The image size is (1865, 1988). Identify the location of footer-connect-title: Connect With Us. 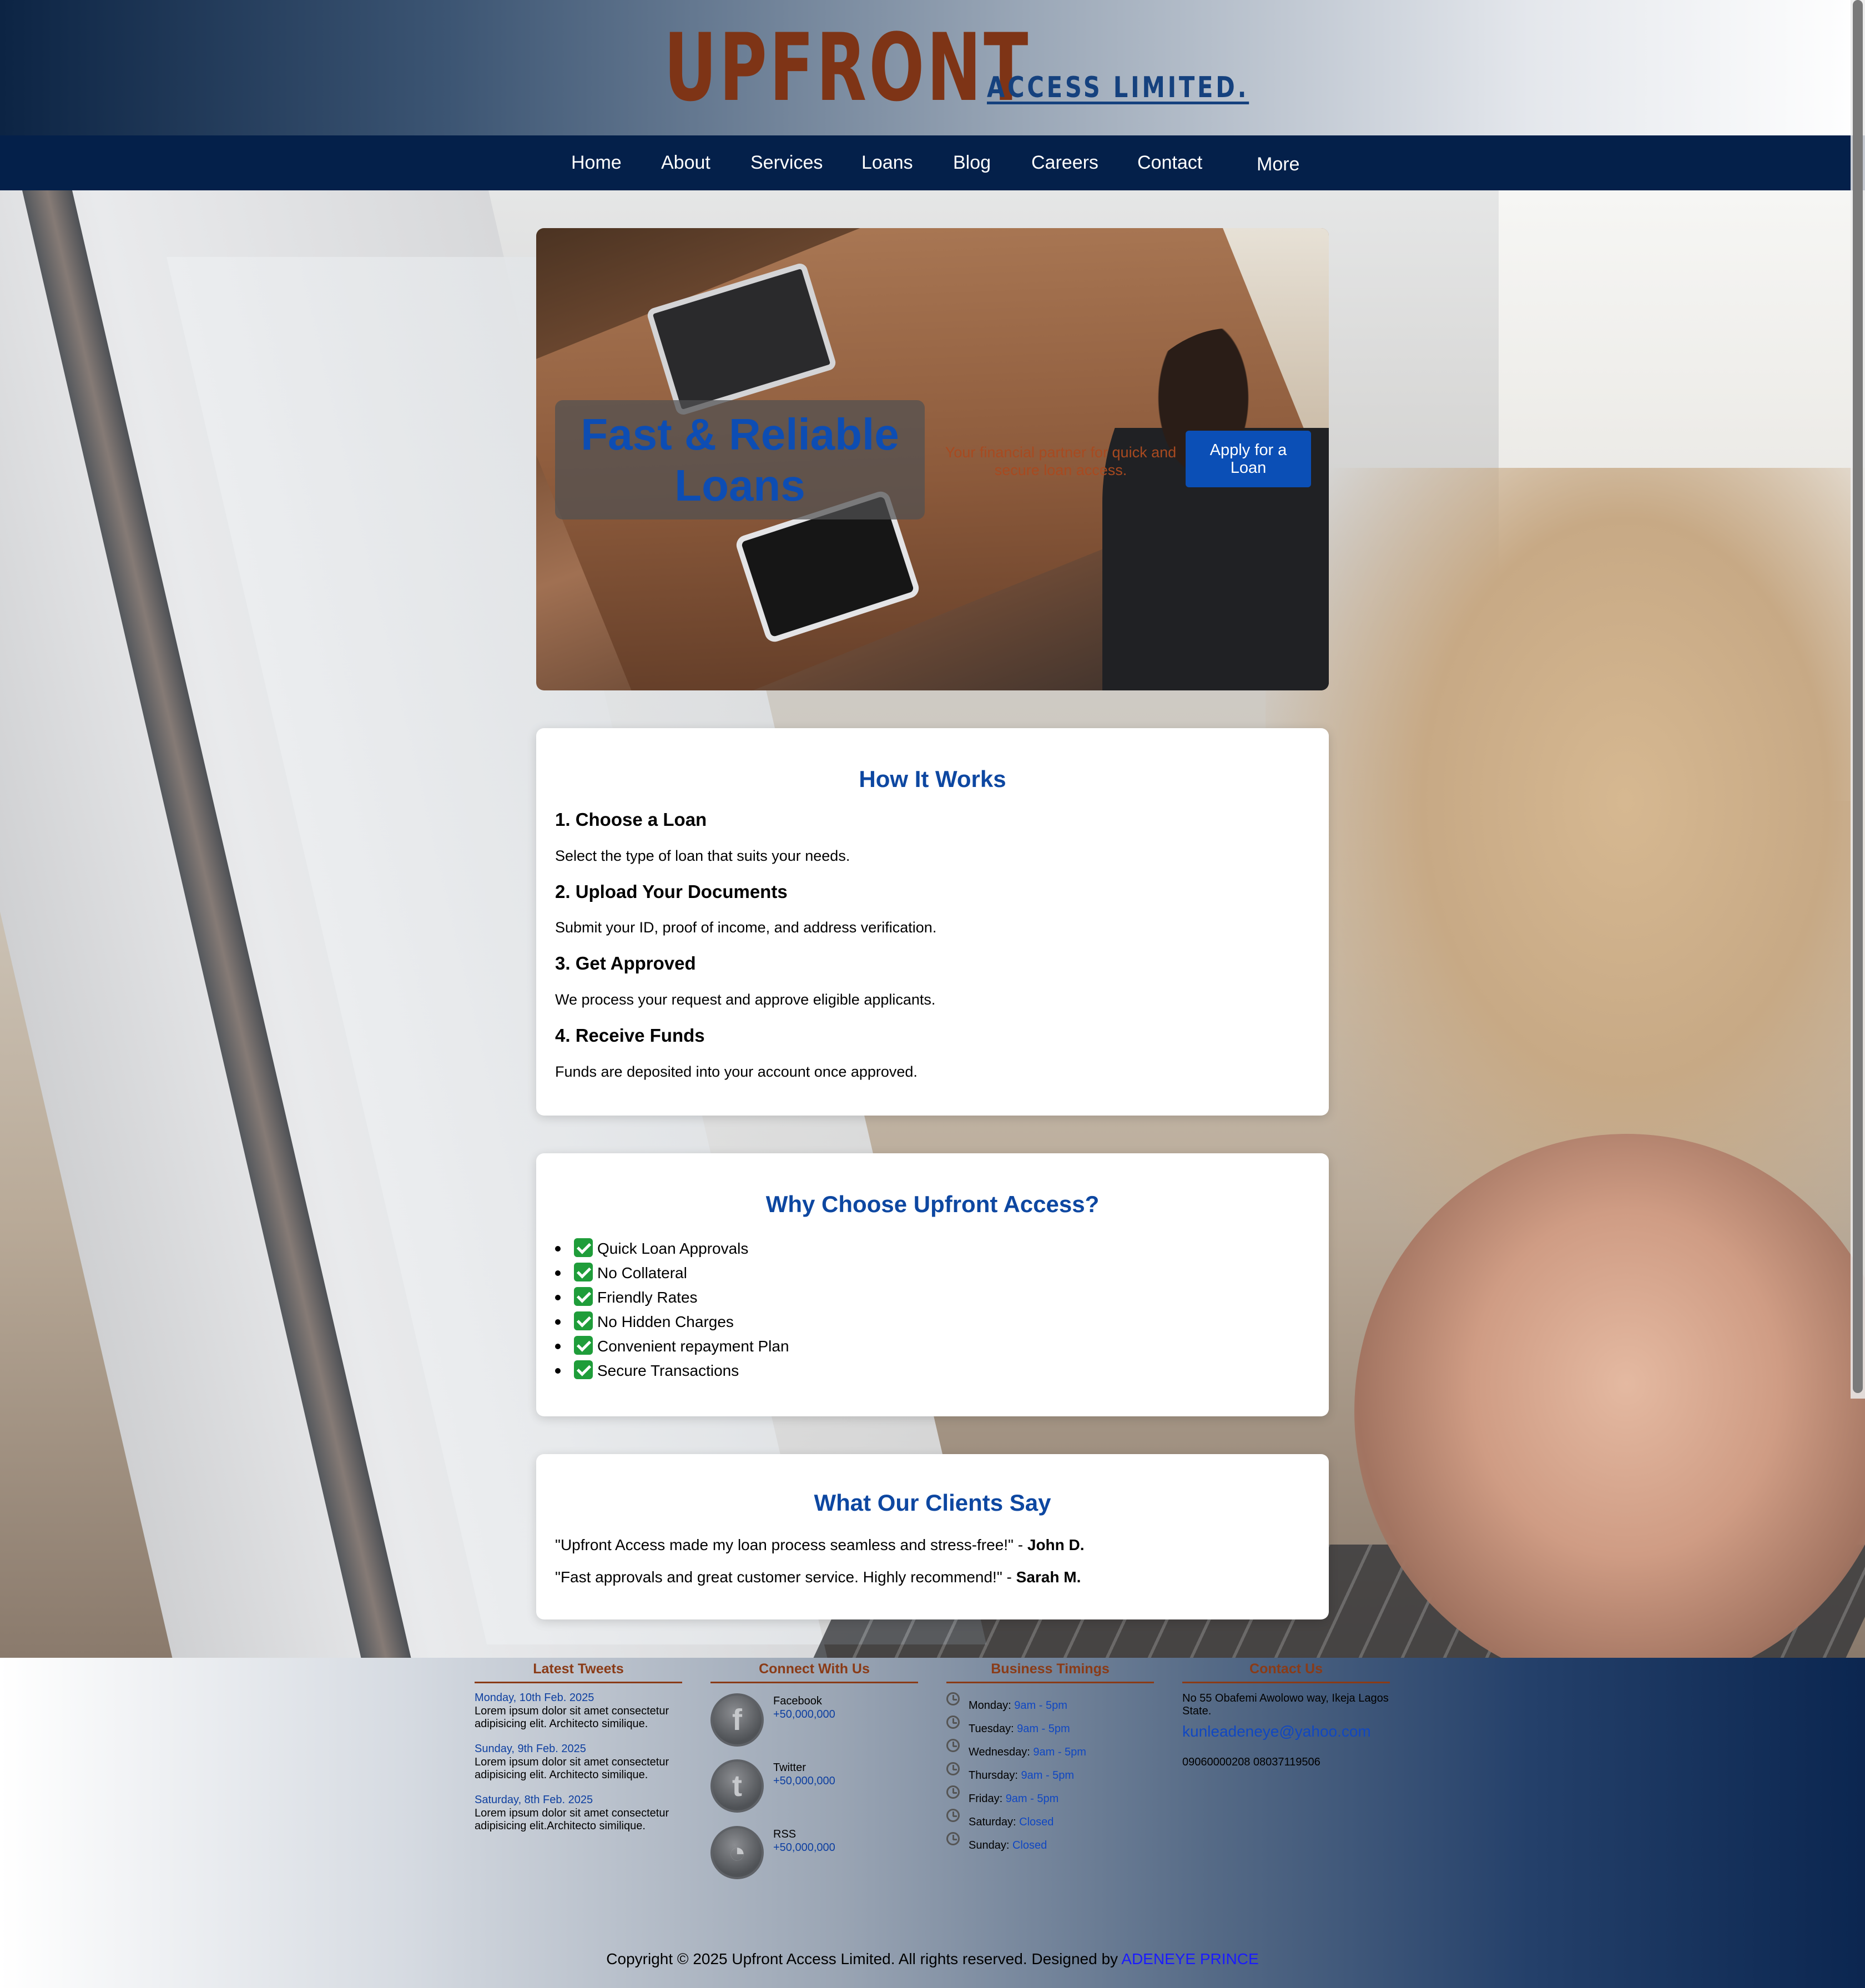
(814, 1672).